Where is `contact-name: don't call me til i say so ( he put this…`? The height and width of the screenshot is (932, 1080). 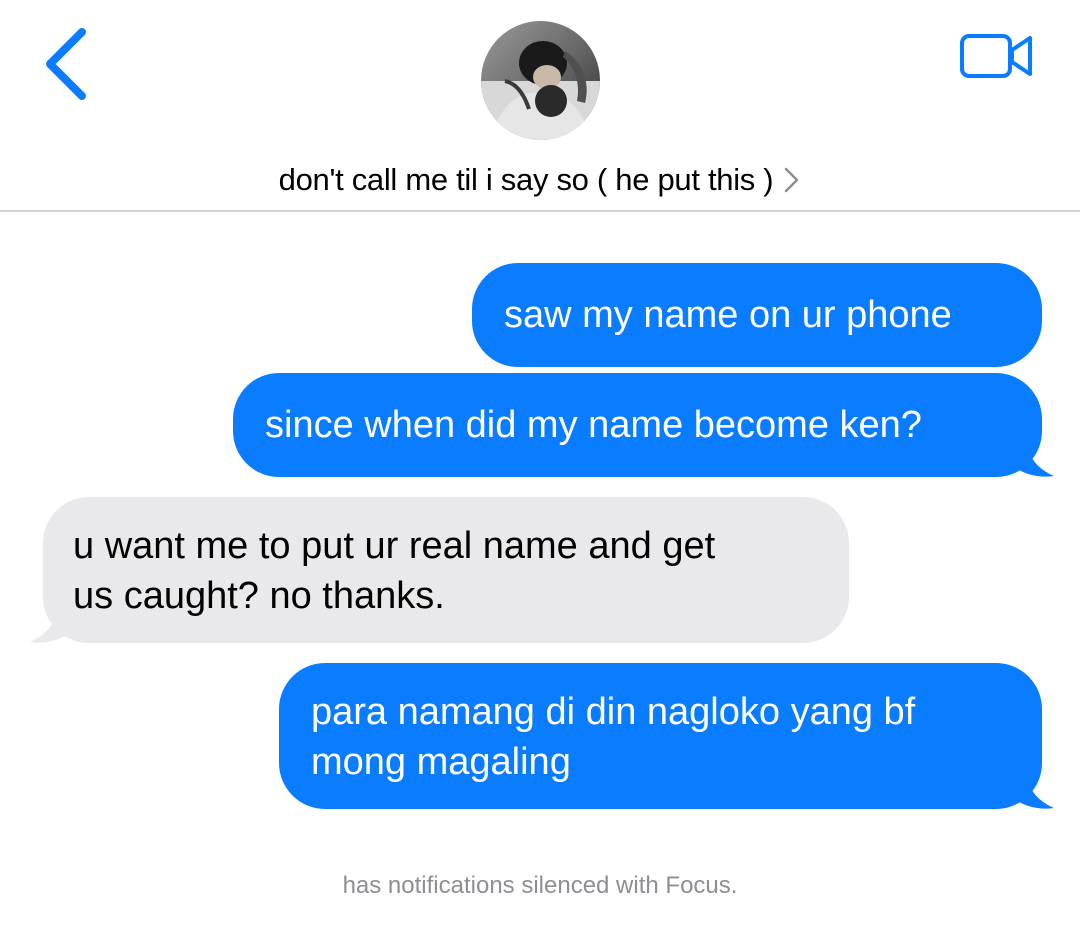
contact-name: don't call me til i say so ( he put this… is located at coordinates (526, 179).